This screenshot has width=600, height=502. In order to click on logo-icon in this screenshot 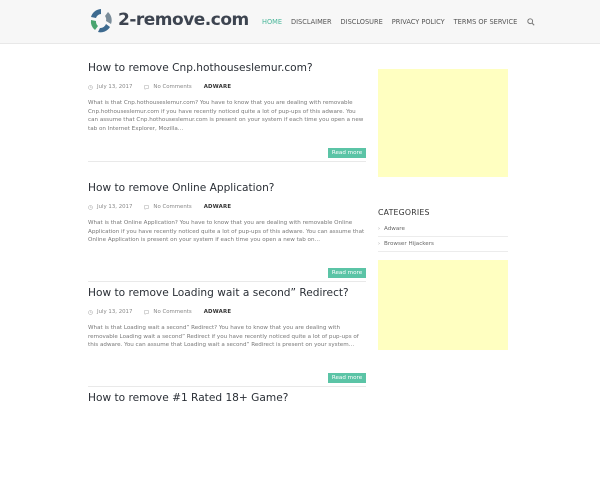, I will do `click(101, 21)`.